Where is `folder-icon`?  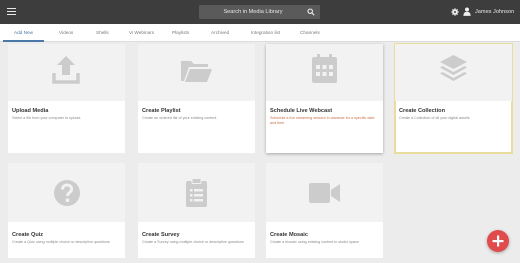
folder-icon is located at coordinates (196, 71).